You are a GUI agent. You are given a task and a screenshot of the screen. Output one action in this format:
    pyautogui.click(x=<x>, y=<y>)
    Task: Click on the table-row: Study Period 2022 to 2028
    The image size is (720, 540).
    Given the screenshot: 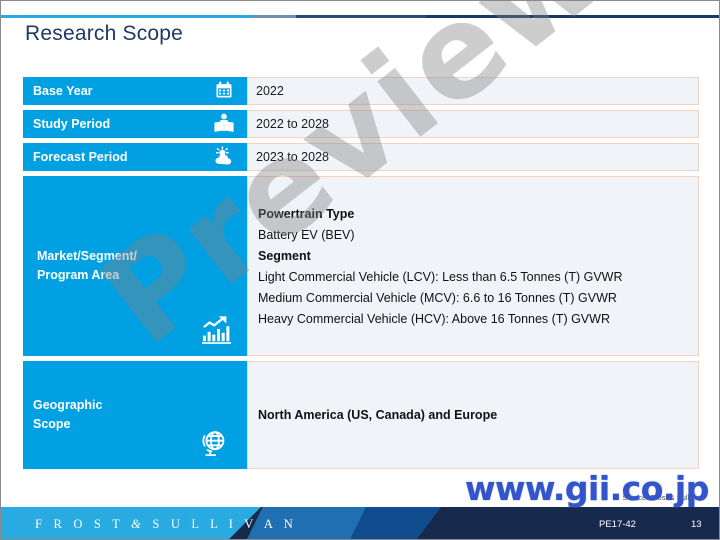 What is the action you would take?
    pyautogui.click(x=361, y=124)
    